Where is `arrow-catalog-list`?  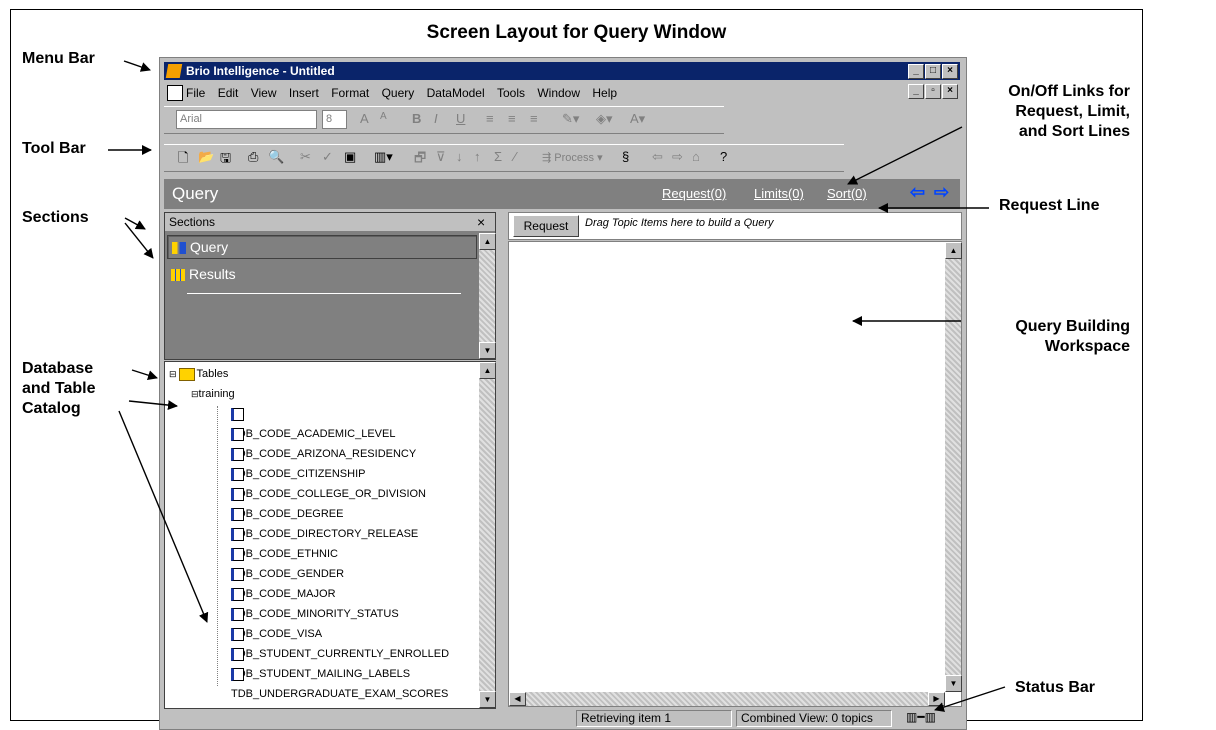 arrow-catalog-list is located at coordinates (163, 516).